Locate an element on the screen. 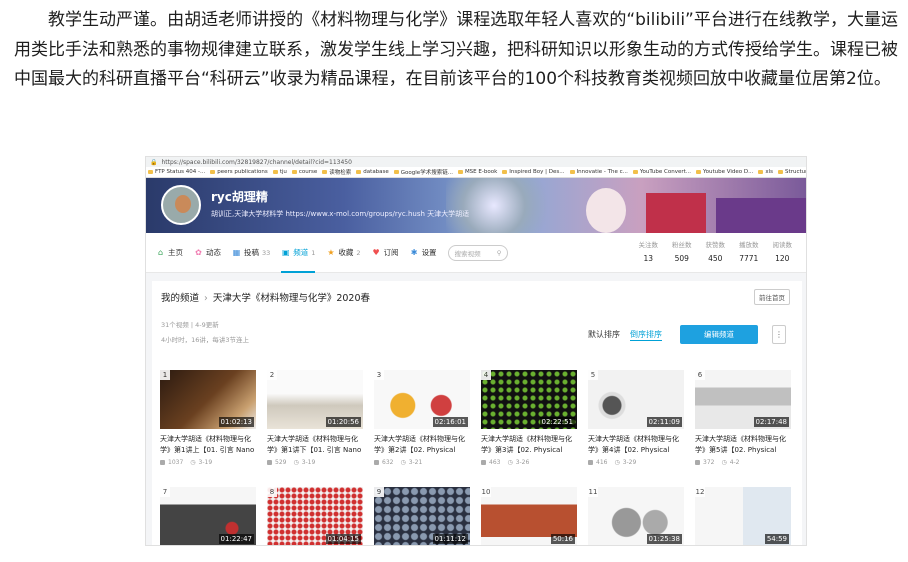  video-thumbnail: 9 01:11:12 is located at coordinates (422, 516).